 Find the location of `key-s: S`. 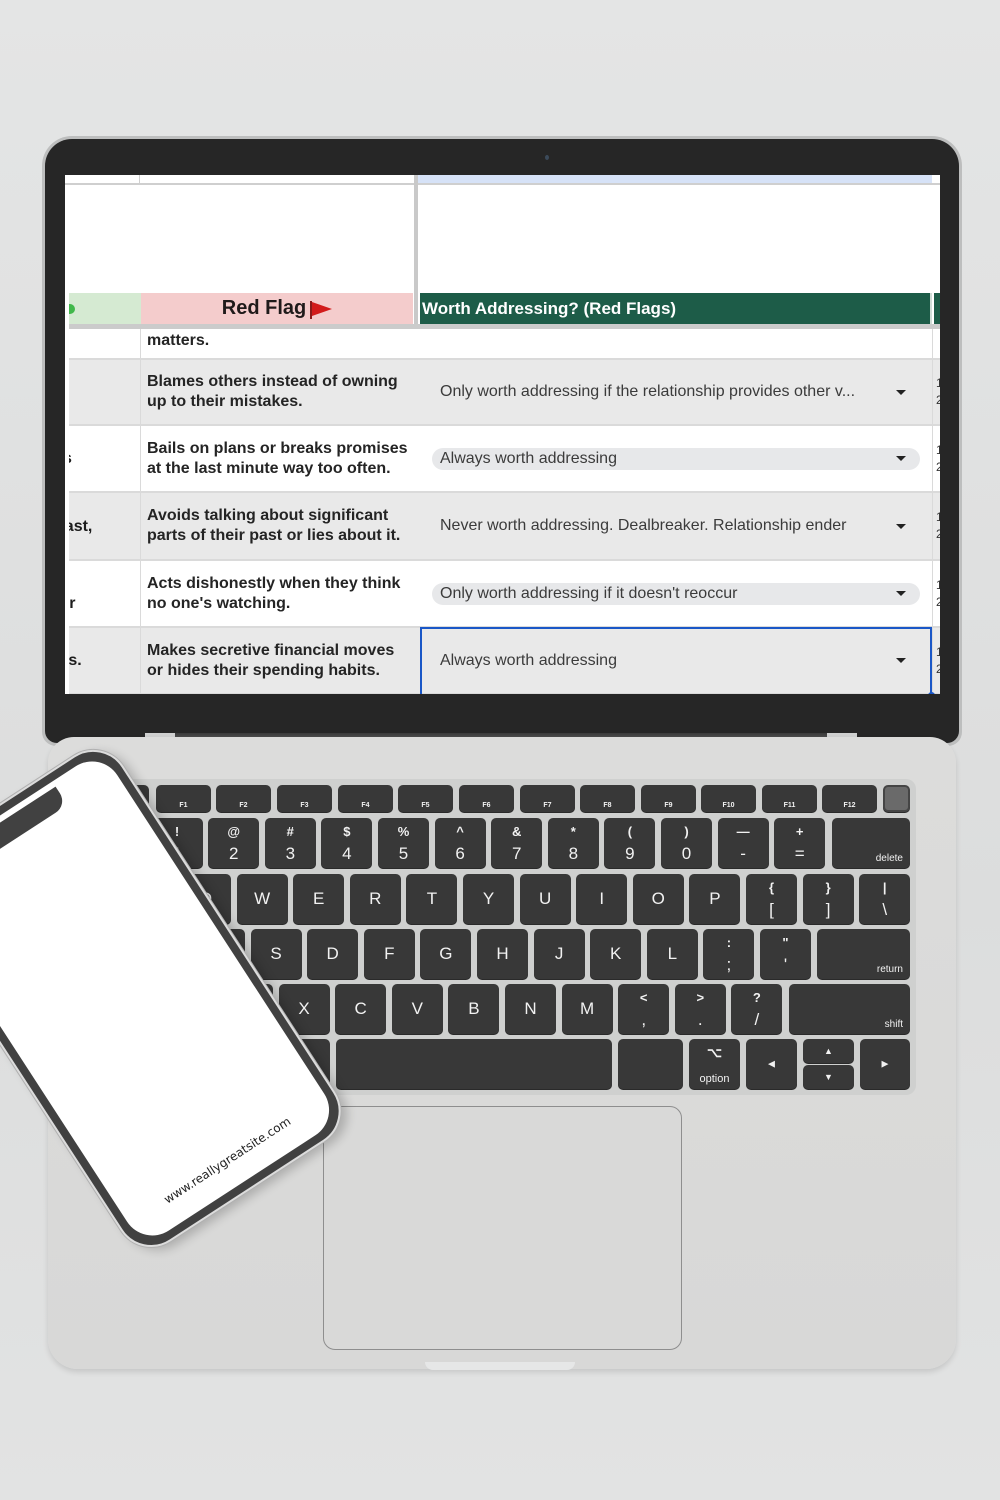

key-s: S is located at coordinates (276, 954).